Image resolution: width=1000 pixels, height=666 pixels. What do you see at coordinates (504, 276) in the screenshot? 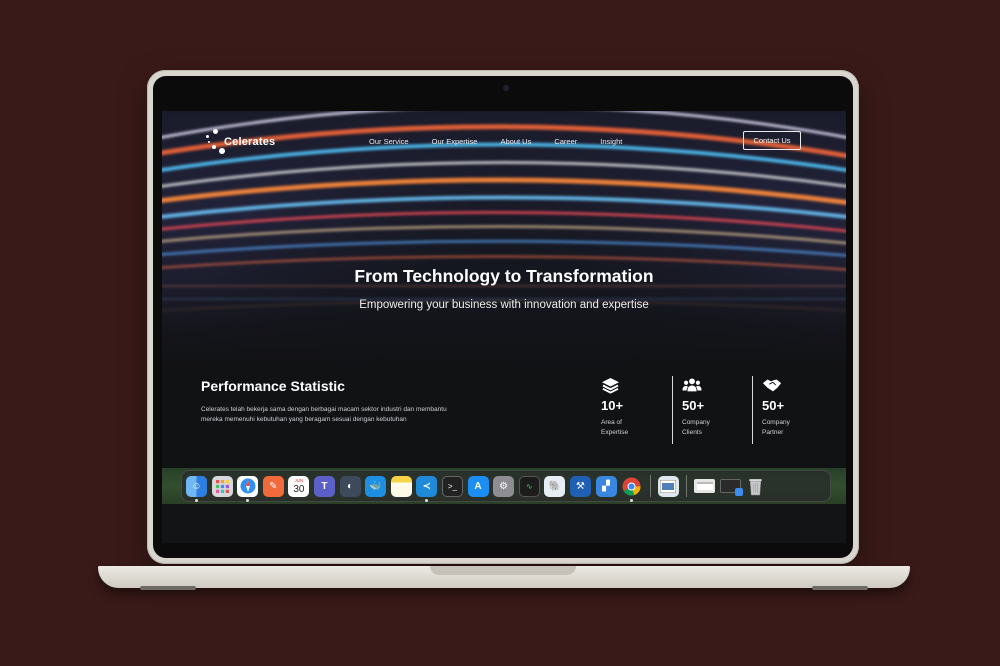
I see `hero-title: From Technology to Transformation` at bounding box center [504, 276].